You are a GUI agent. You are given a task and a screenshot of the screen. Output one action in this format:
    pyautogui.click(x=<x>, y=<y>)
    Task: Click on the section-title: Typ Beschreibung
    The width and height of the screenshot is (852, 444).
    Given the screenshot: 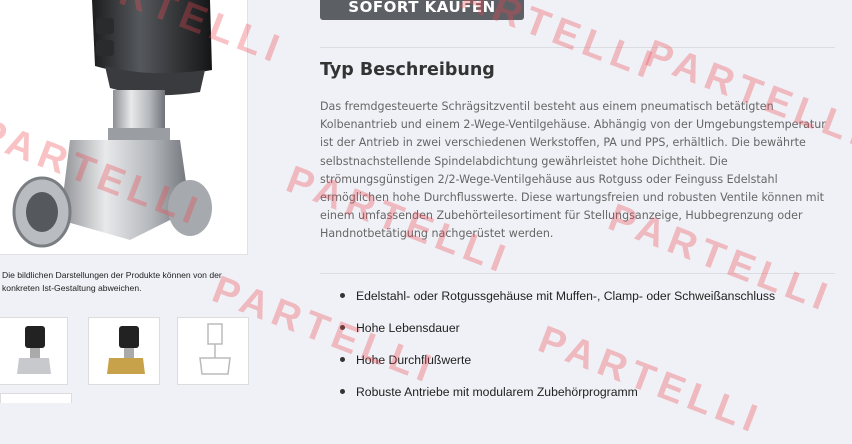 What is the action you would take?
    pyautogui.click(x=407, y=70)
    